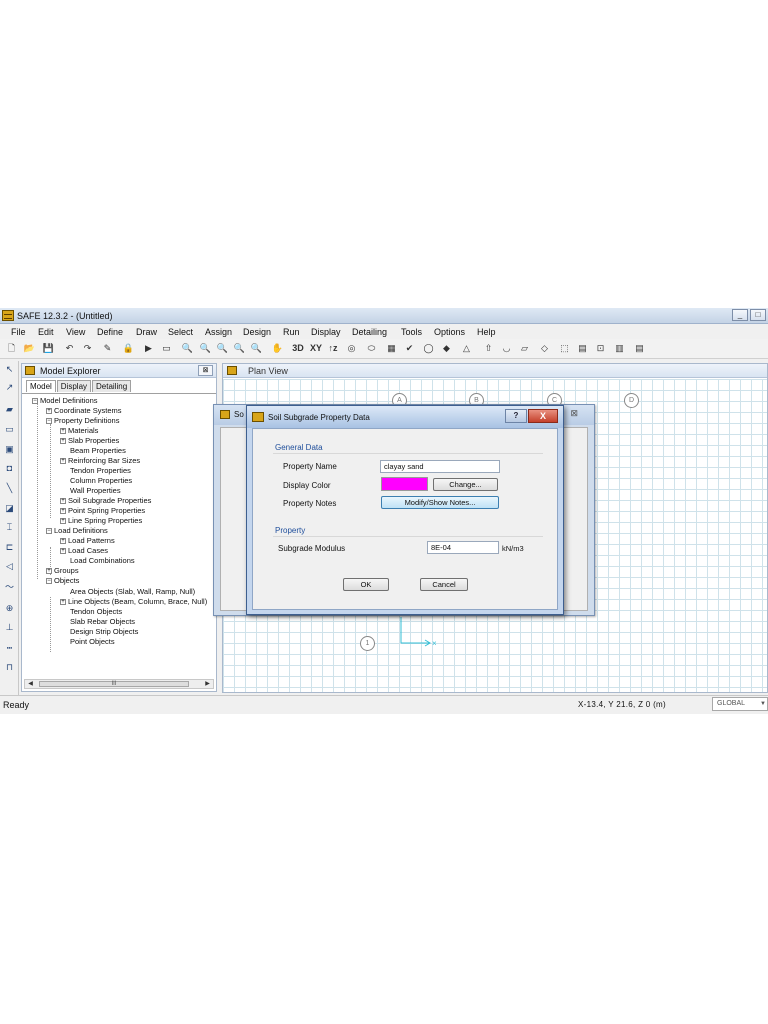 This screenshot has height=1024, width=768. What do you see at coordinates (516, 416) in the screenshot?
I see `help-button: ?` at bounding box center [516, 416].